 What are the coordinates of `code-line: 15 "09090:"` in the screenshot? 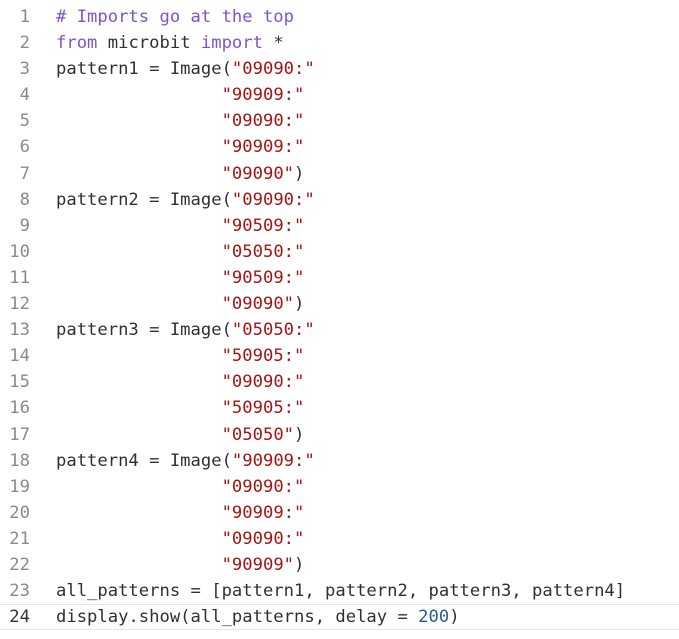 It's located at (339, 382).